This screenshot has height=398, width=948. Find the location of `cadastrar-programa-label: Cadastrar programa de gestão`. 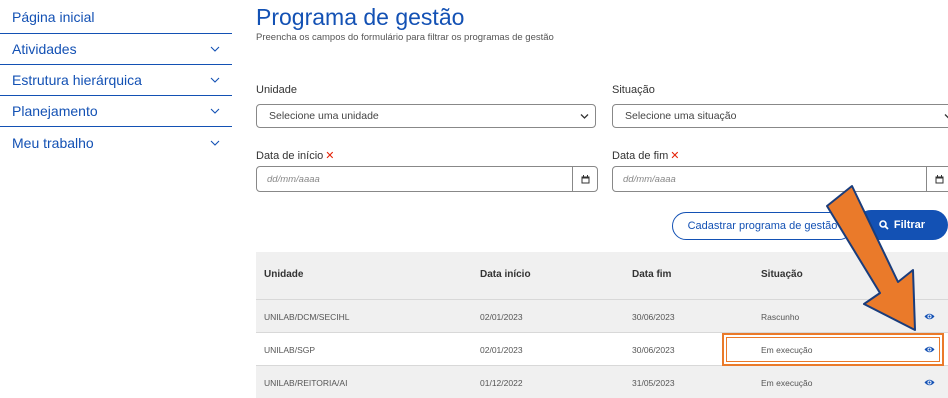

cadastrar-programa-label: Cadastrar programa de gestão is located at coordinates (762, 226).